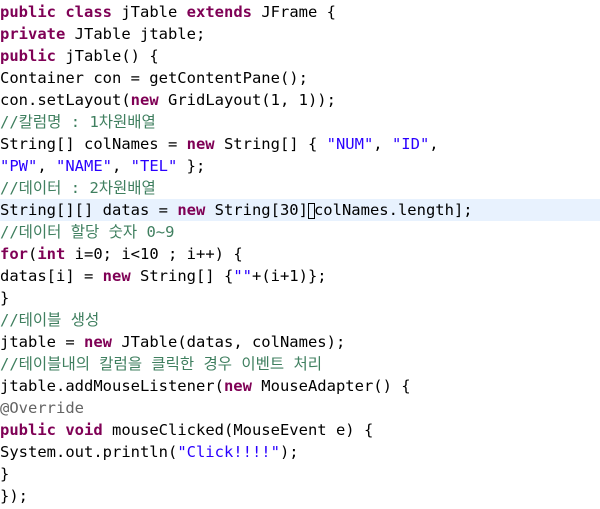 This screenshot has height=509, width=600. Describe the element at coordinates (300, 56) in the screenshot. I see `code-line-3: public jTable() {` at that location.